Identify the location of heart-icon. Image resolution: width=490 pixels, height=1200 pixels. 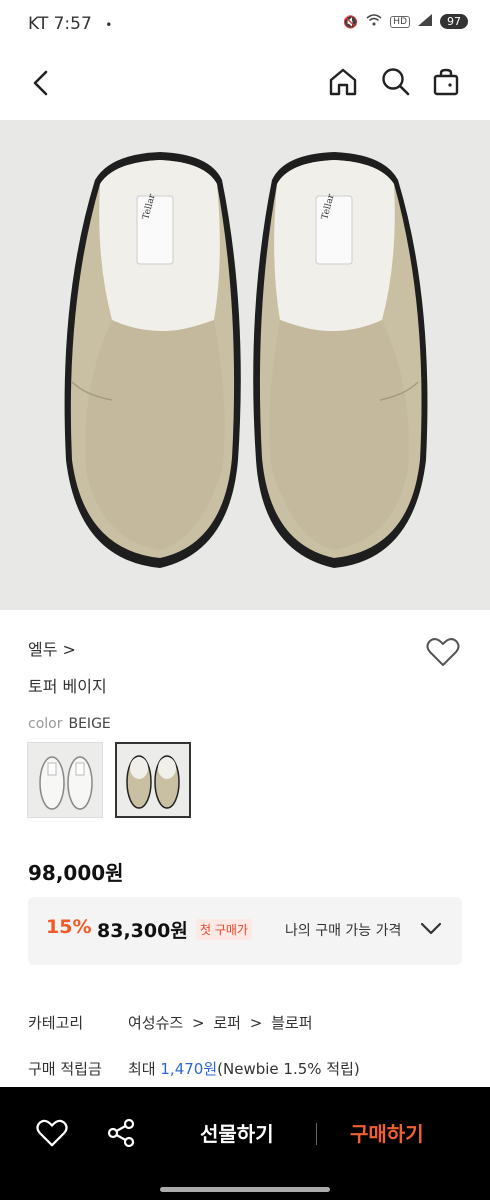
(52, 1135).